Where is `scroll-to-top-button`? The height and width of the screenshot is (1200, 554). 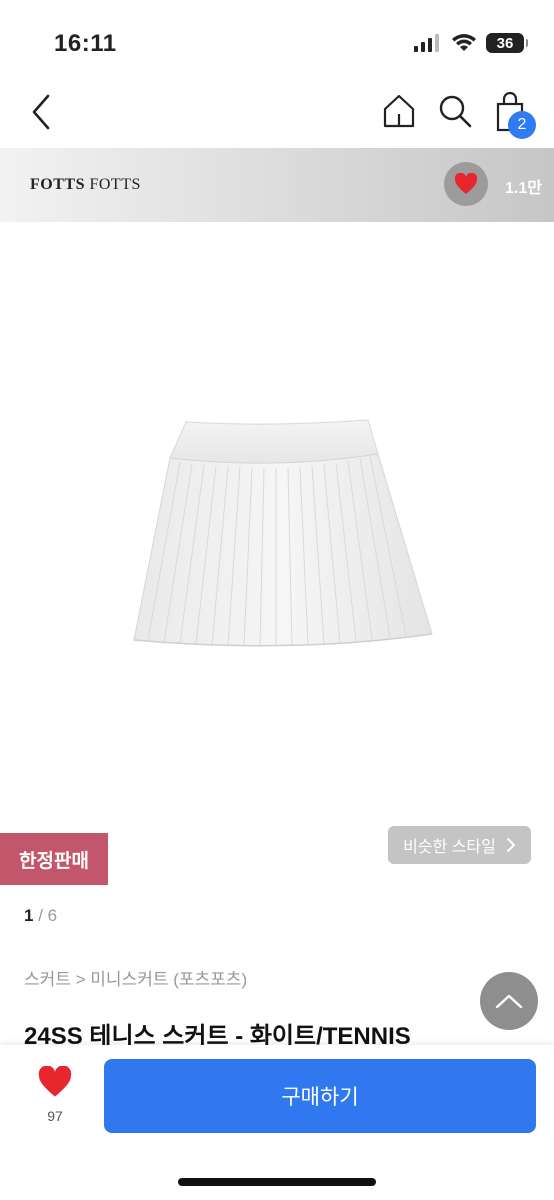 scroll-to-top-button is located at coordinates (509, 1001).